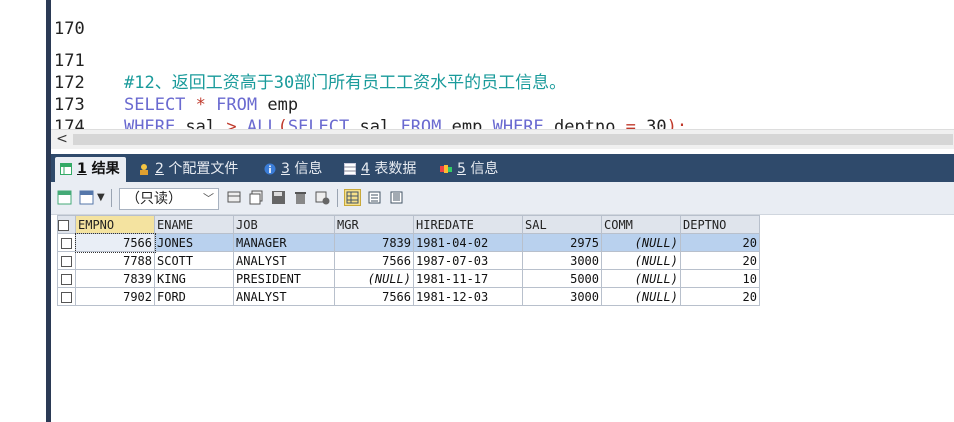 Image resolution: width=954 pixels, height=422 pixels. Describe the element at coordinates (337, 198) in the screenshot. I see `toolbar-divider` at that location.